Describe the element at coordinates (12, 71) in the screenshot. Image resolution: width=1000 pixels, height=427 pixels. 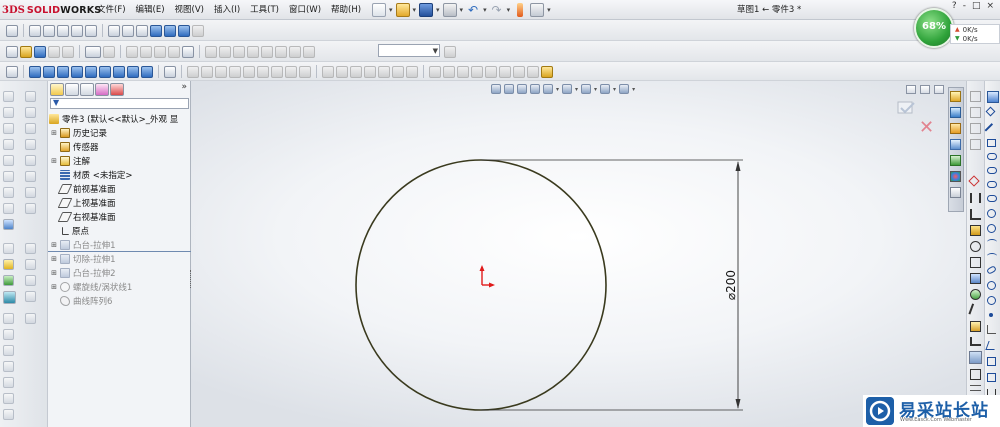
I see `anchor-icon` at that location.